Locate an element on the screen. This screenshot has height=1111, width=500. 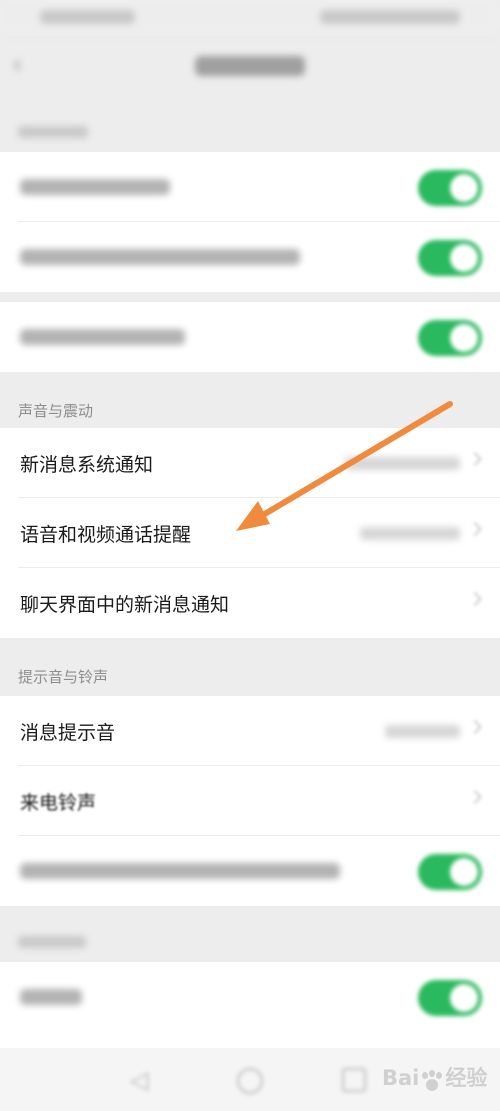
group-other is located at coordinates (250, 1005).